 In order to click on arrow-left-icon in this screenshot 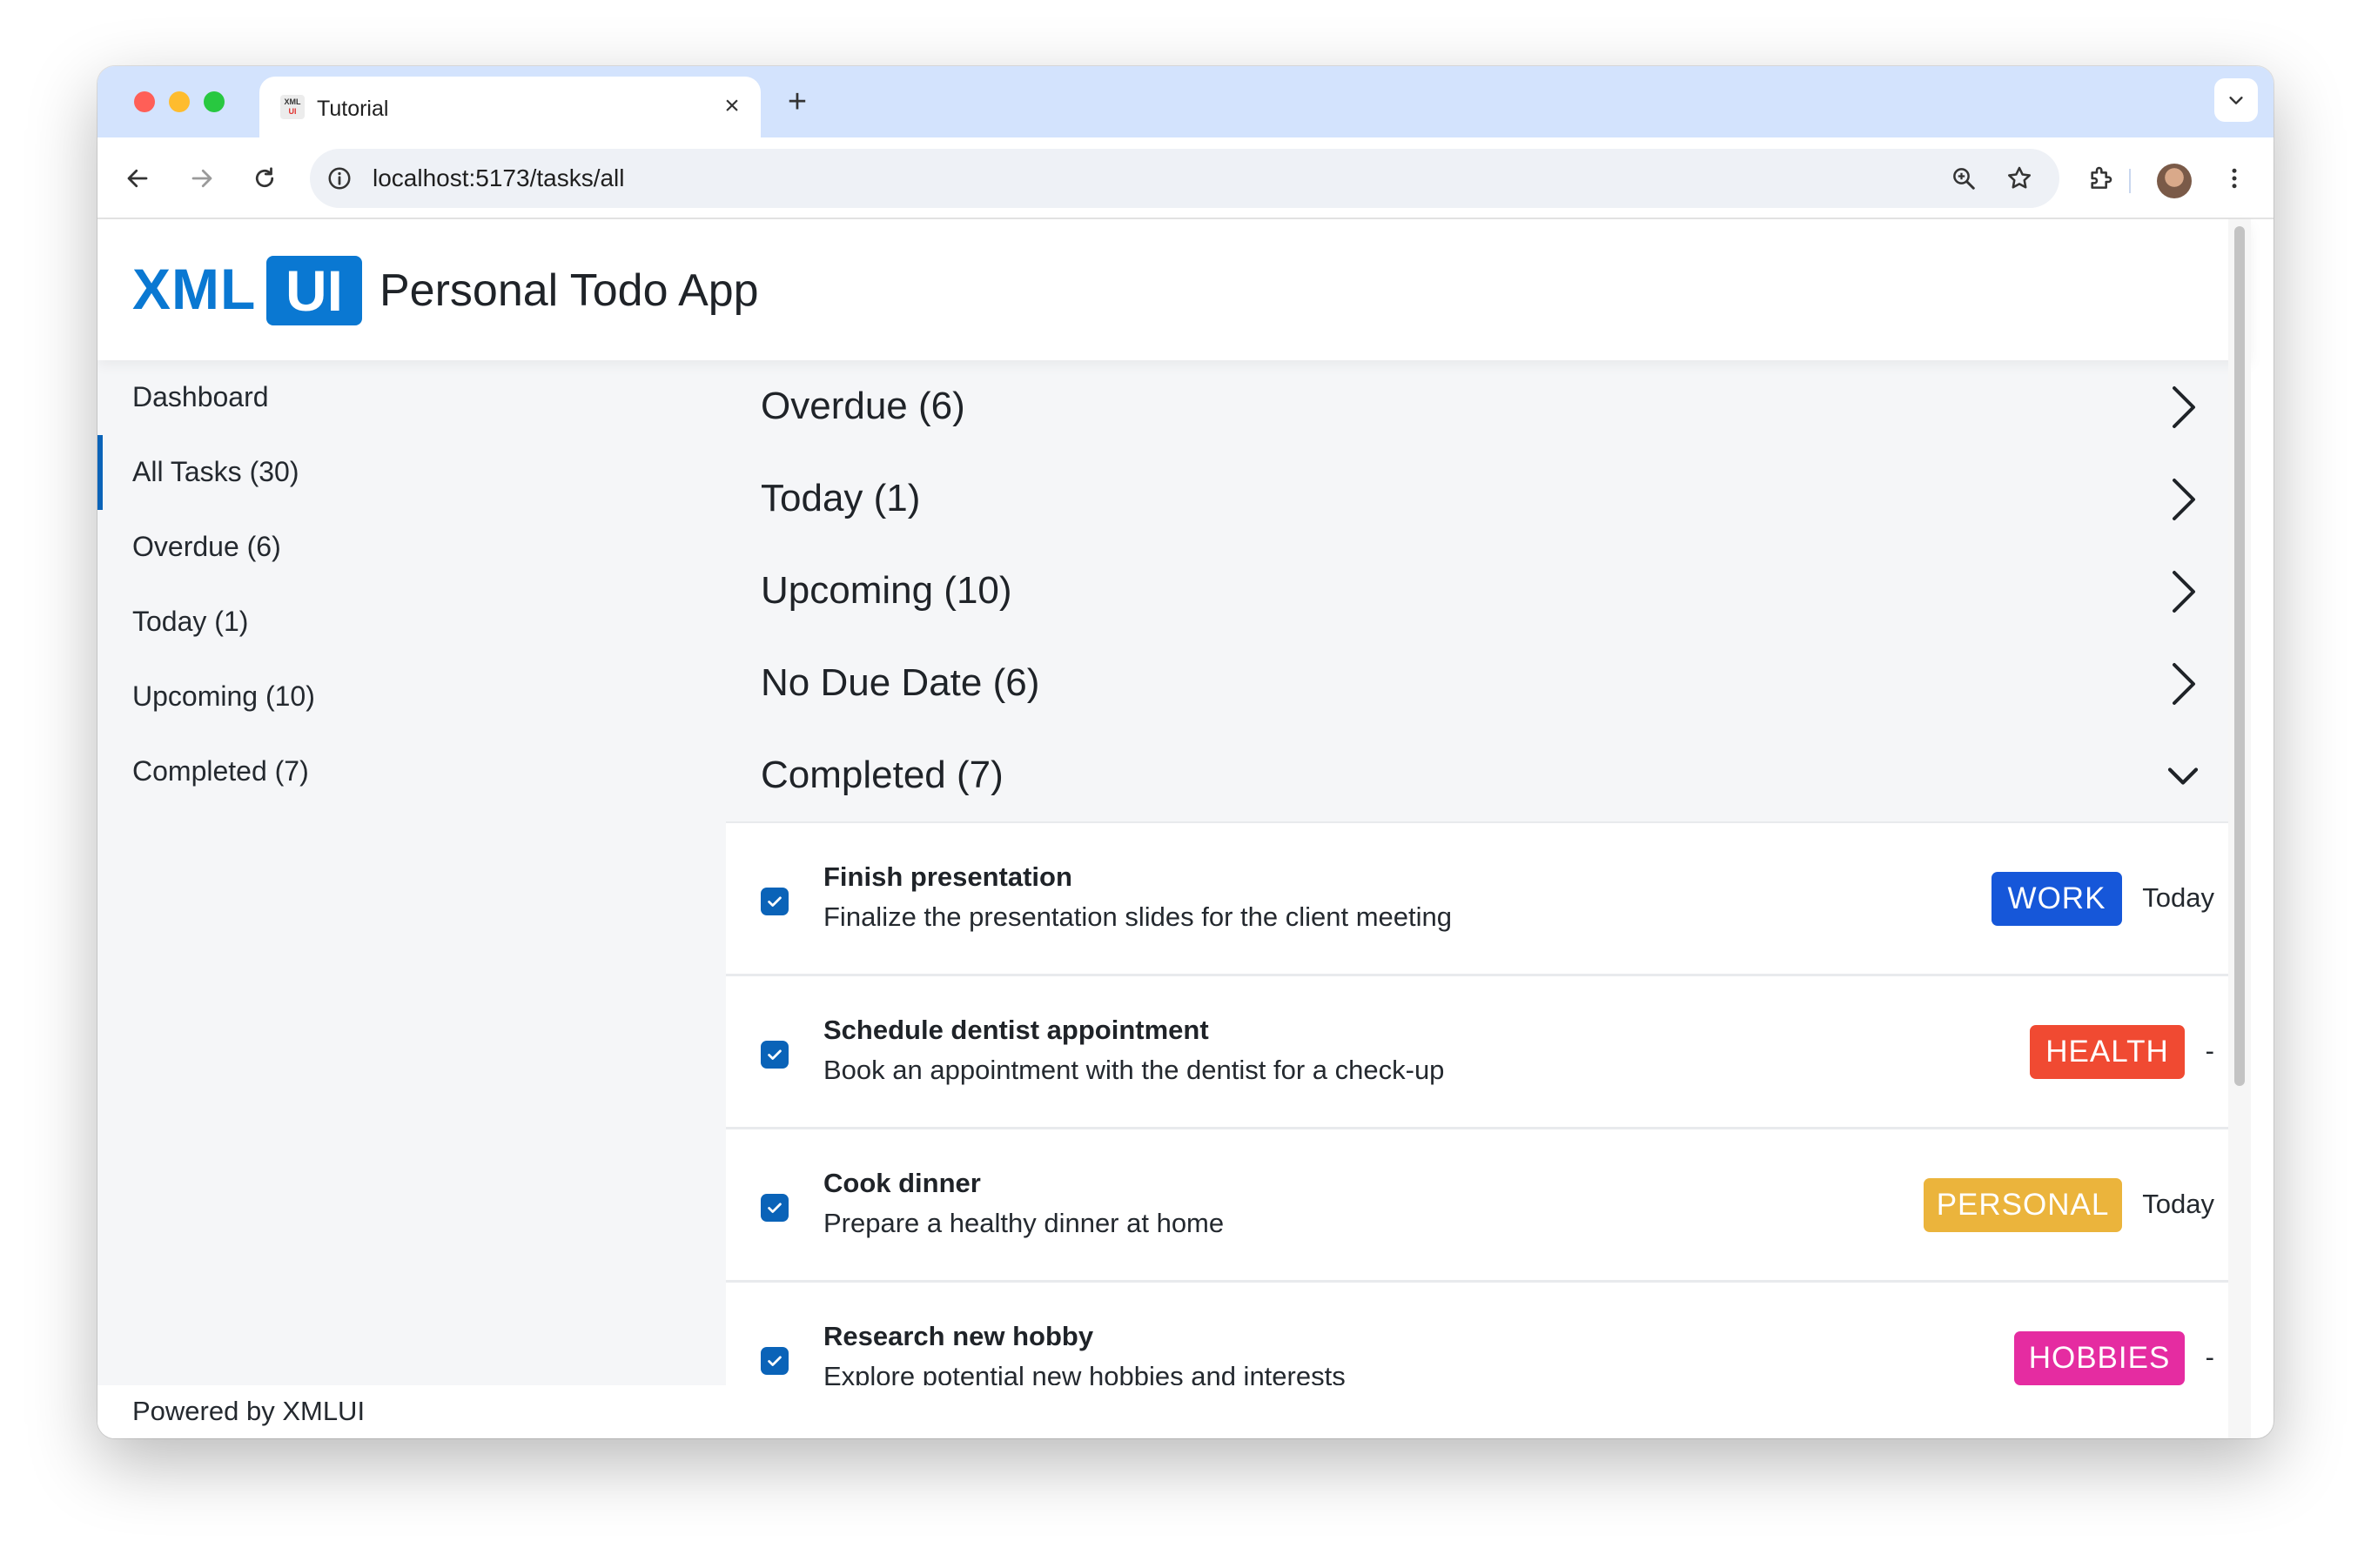, I will do `click(138, 179)`.